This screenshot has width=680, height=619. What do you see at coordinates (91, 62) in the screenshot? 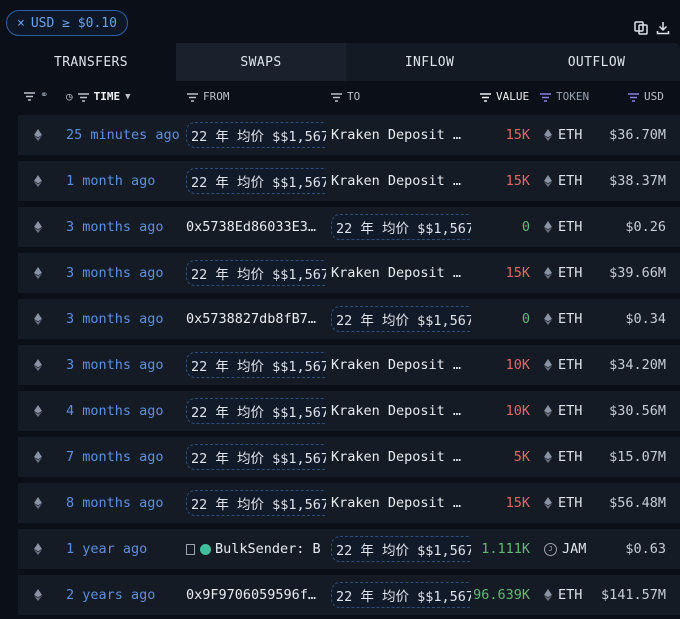
I see `tab-transfers: TRANSFERS` at bounding box center [91, 62].